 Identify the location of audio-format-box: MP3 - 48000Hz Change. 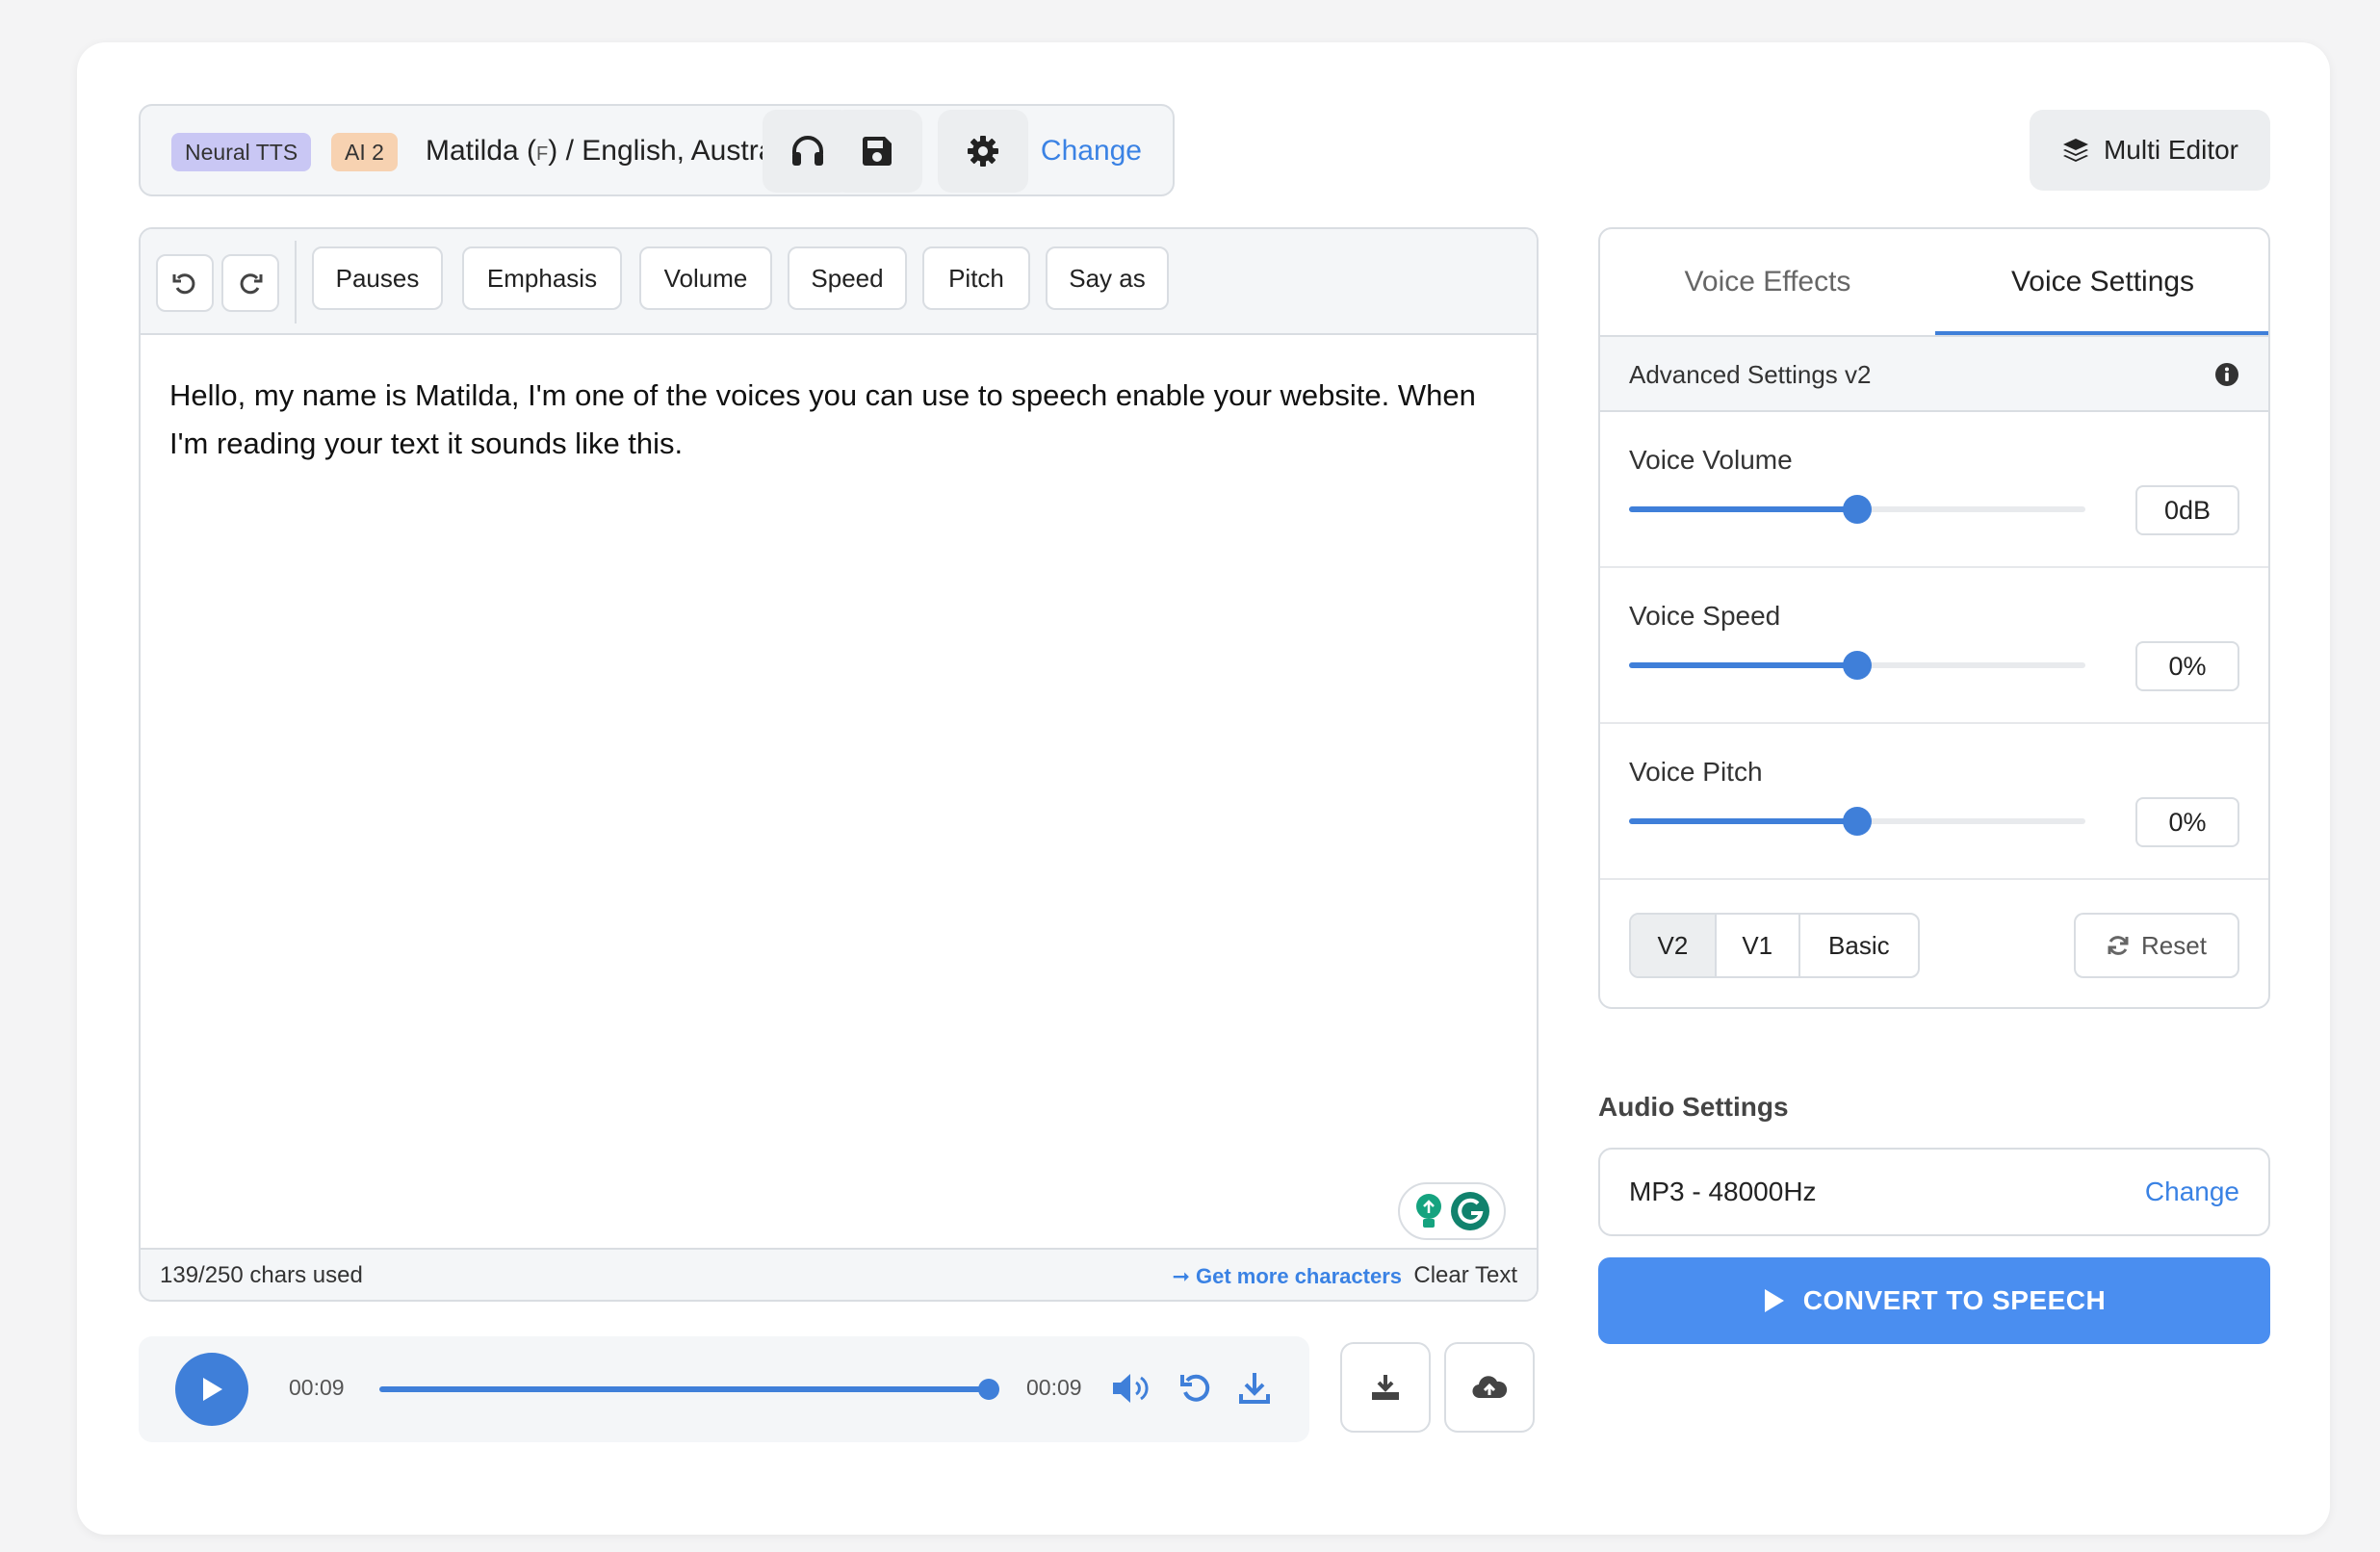
(1934, 1192).